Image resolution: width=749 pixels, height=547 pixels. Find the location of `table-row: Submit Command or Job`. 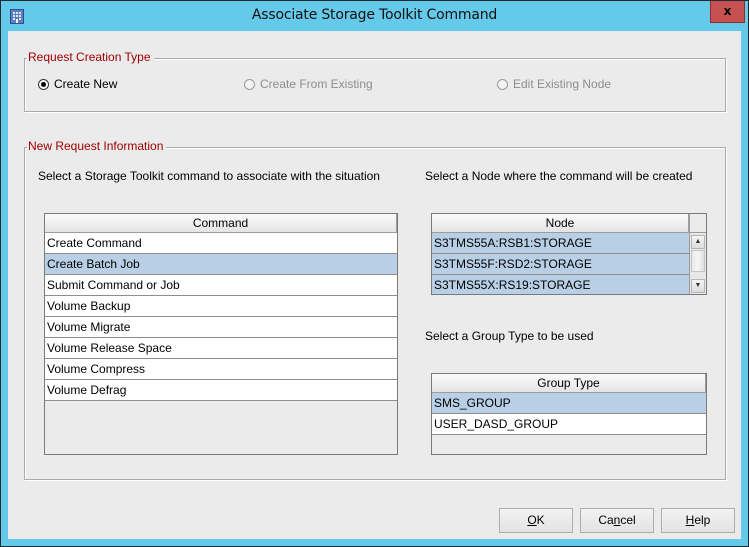

table-row: Submit Command or Job is located at coordinates (221, 285).